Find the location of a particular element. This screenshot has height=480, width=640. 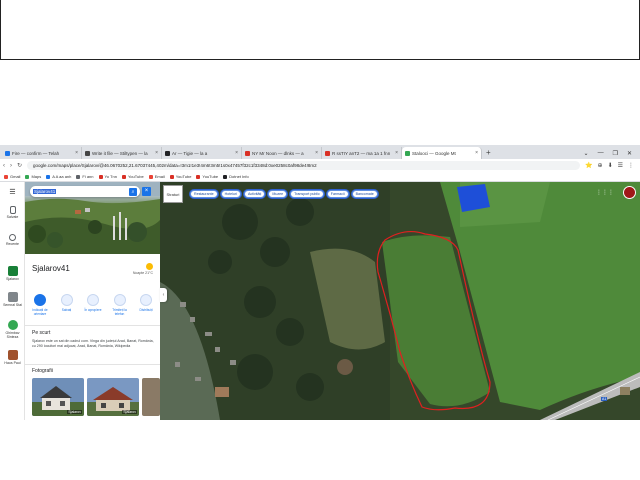

action-label: În apropiere is located at coordinates (93, 310).